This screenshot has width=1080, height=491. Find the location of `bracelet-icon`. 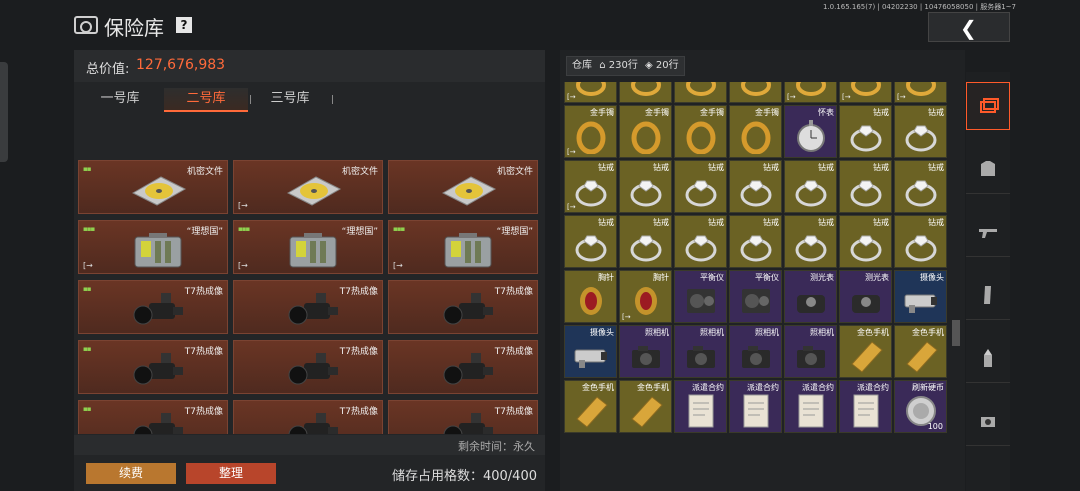

bracelet-icon is located at coordinates (701, 135).